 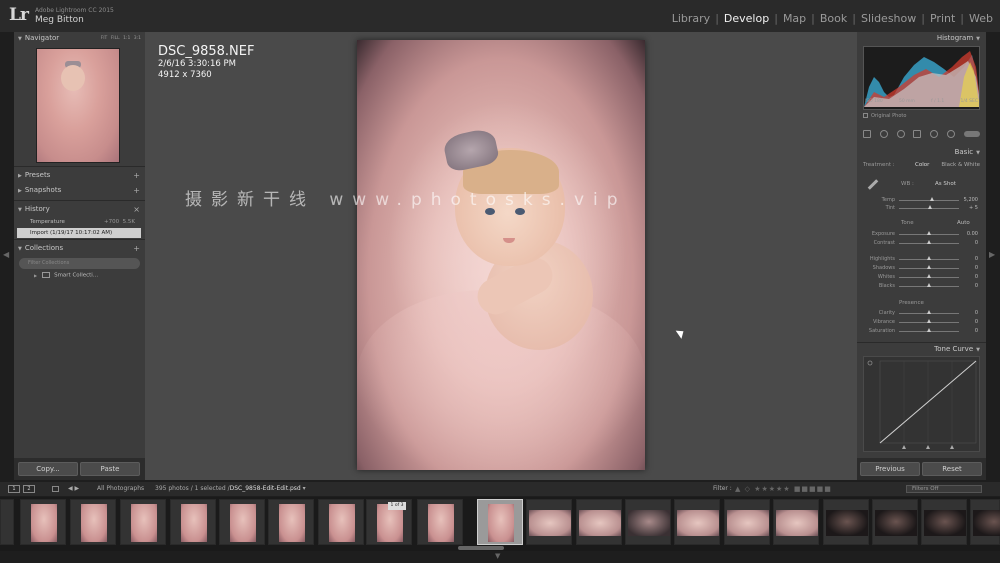 What do you see at coordinates (783, 489) in the screenshot?
I see `rating-filter-stars-icon: ▲ ◇ ★★★★★ ■■■■■` at bounding box center [783, 489].